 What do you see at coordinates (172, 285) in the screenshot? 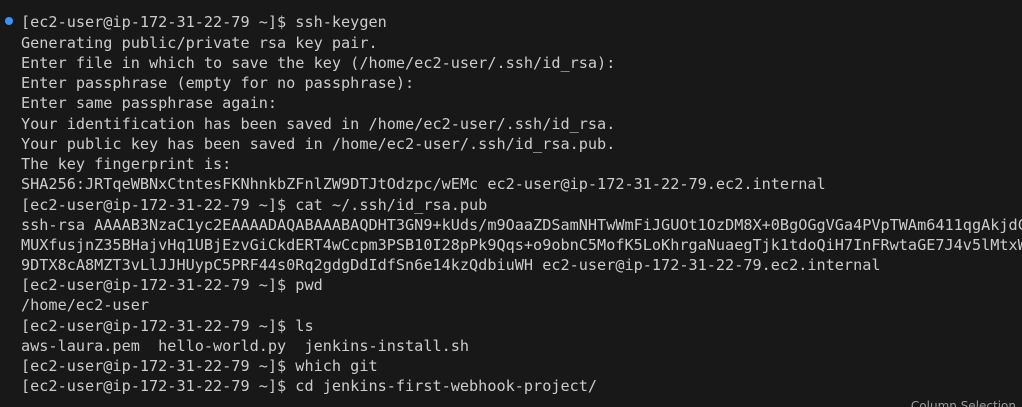
I see `terminal-line: [ec2-user@ip-172-31-22-79 ~]$ pwd` at bounding box center [172, 285].